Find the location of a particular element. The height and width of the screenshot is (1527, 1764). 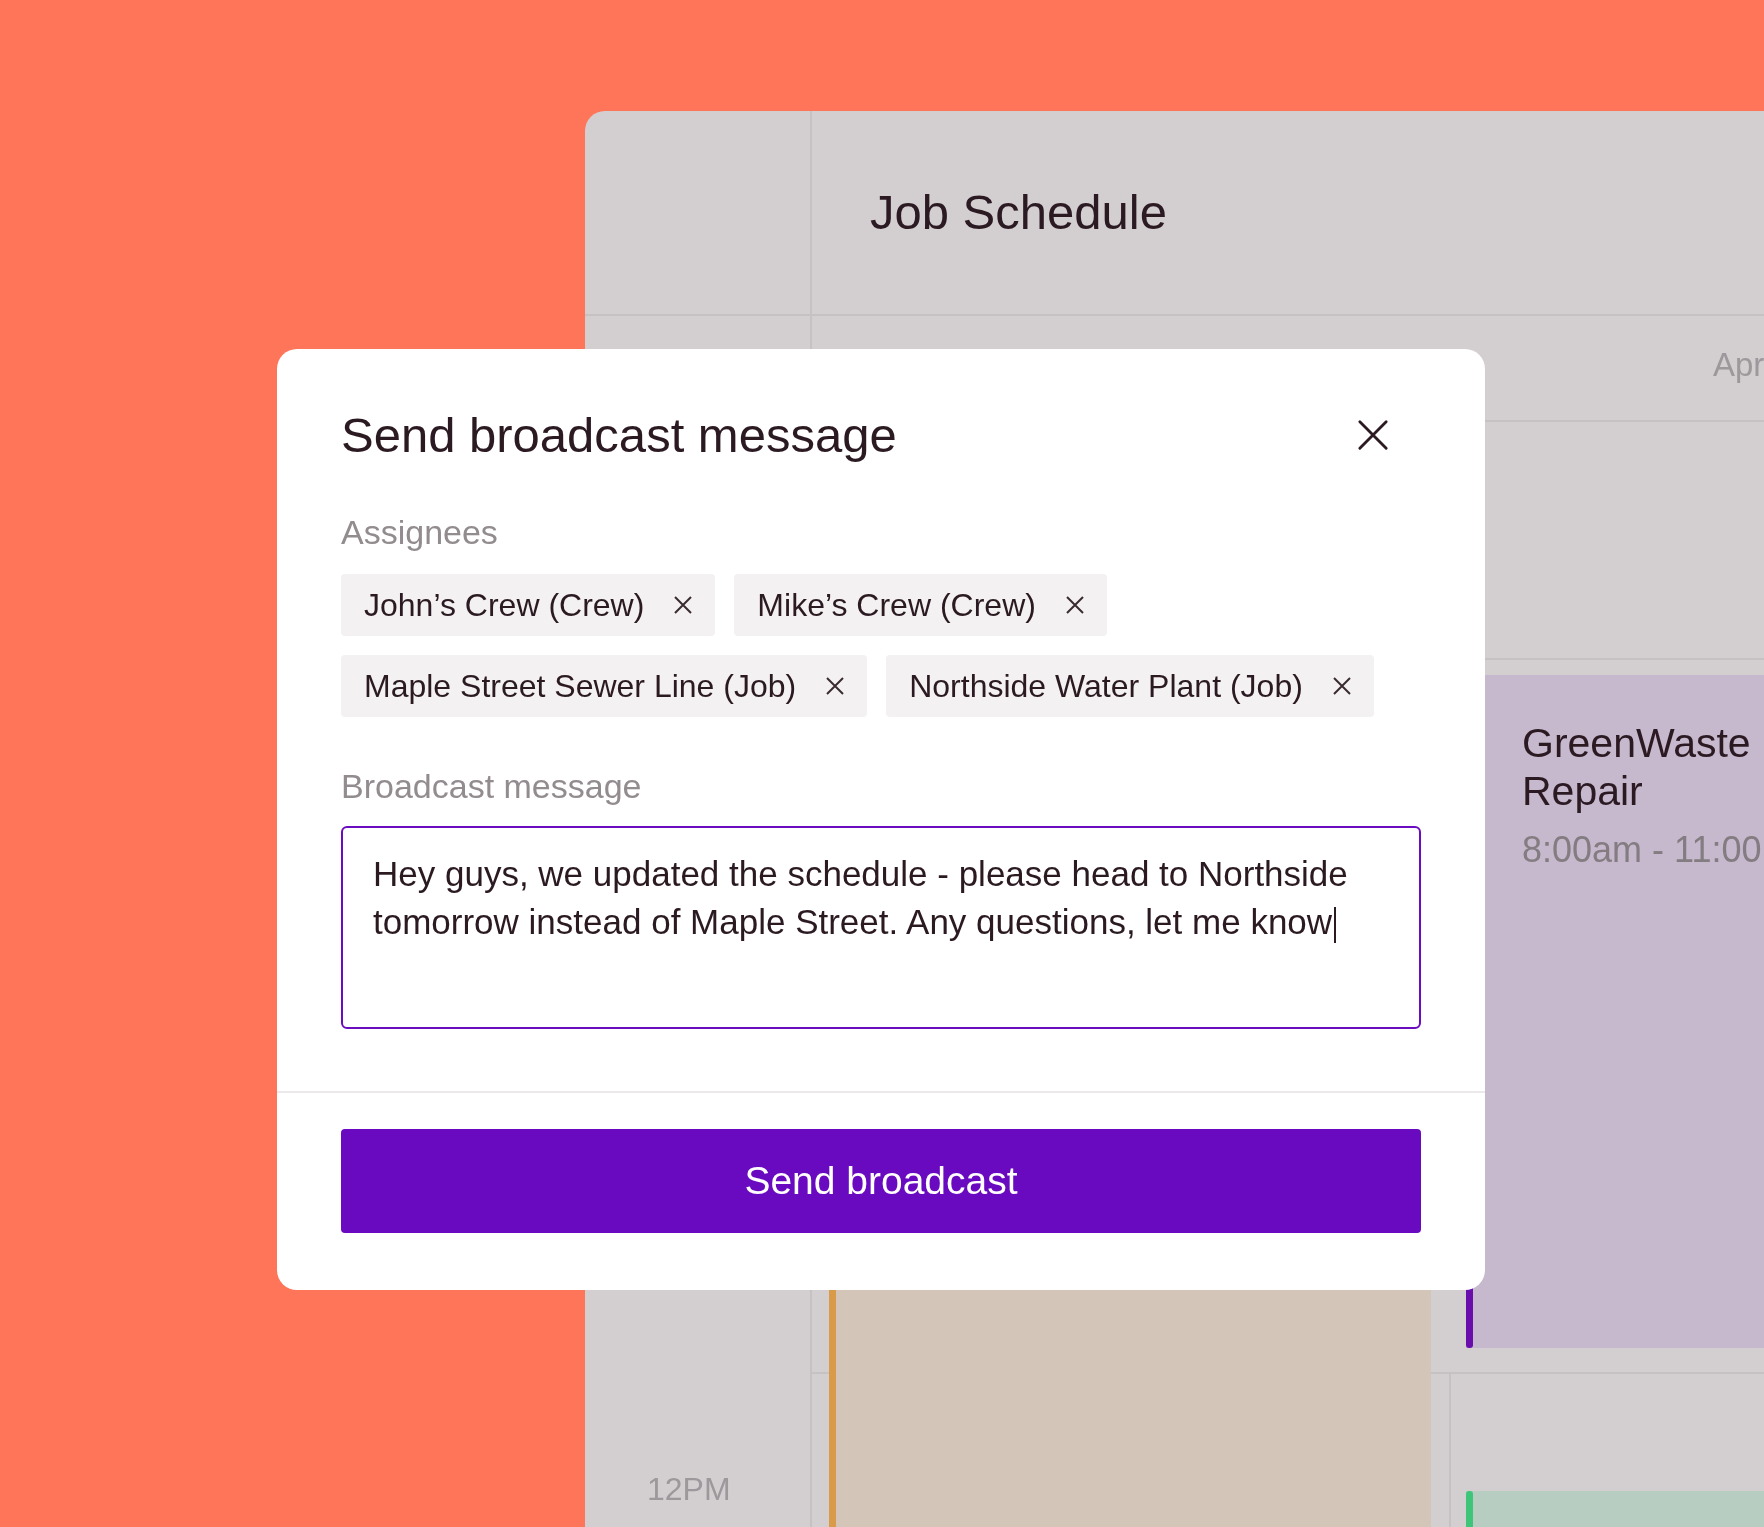

text-cursor-icon is located at coordinates (1335, 924).